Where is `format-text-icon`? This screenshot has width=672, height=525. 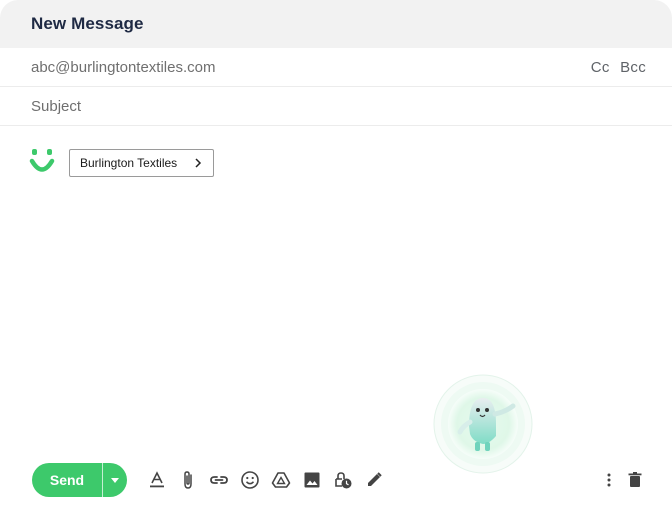 format-text-icon is located at coordinates (156, 479).